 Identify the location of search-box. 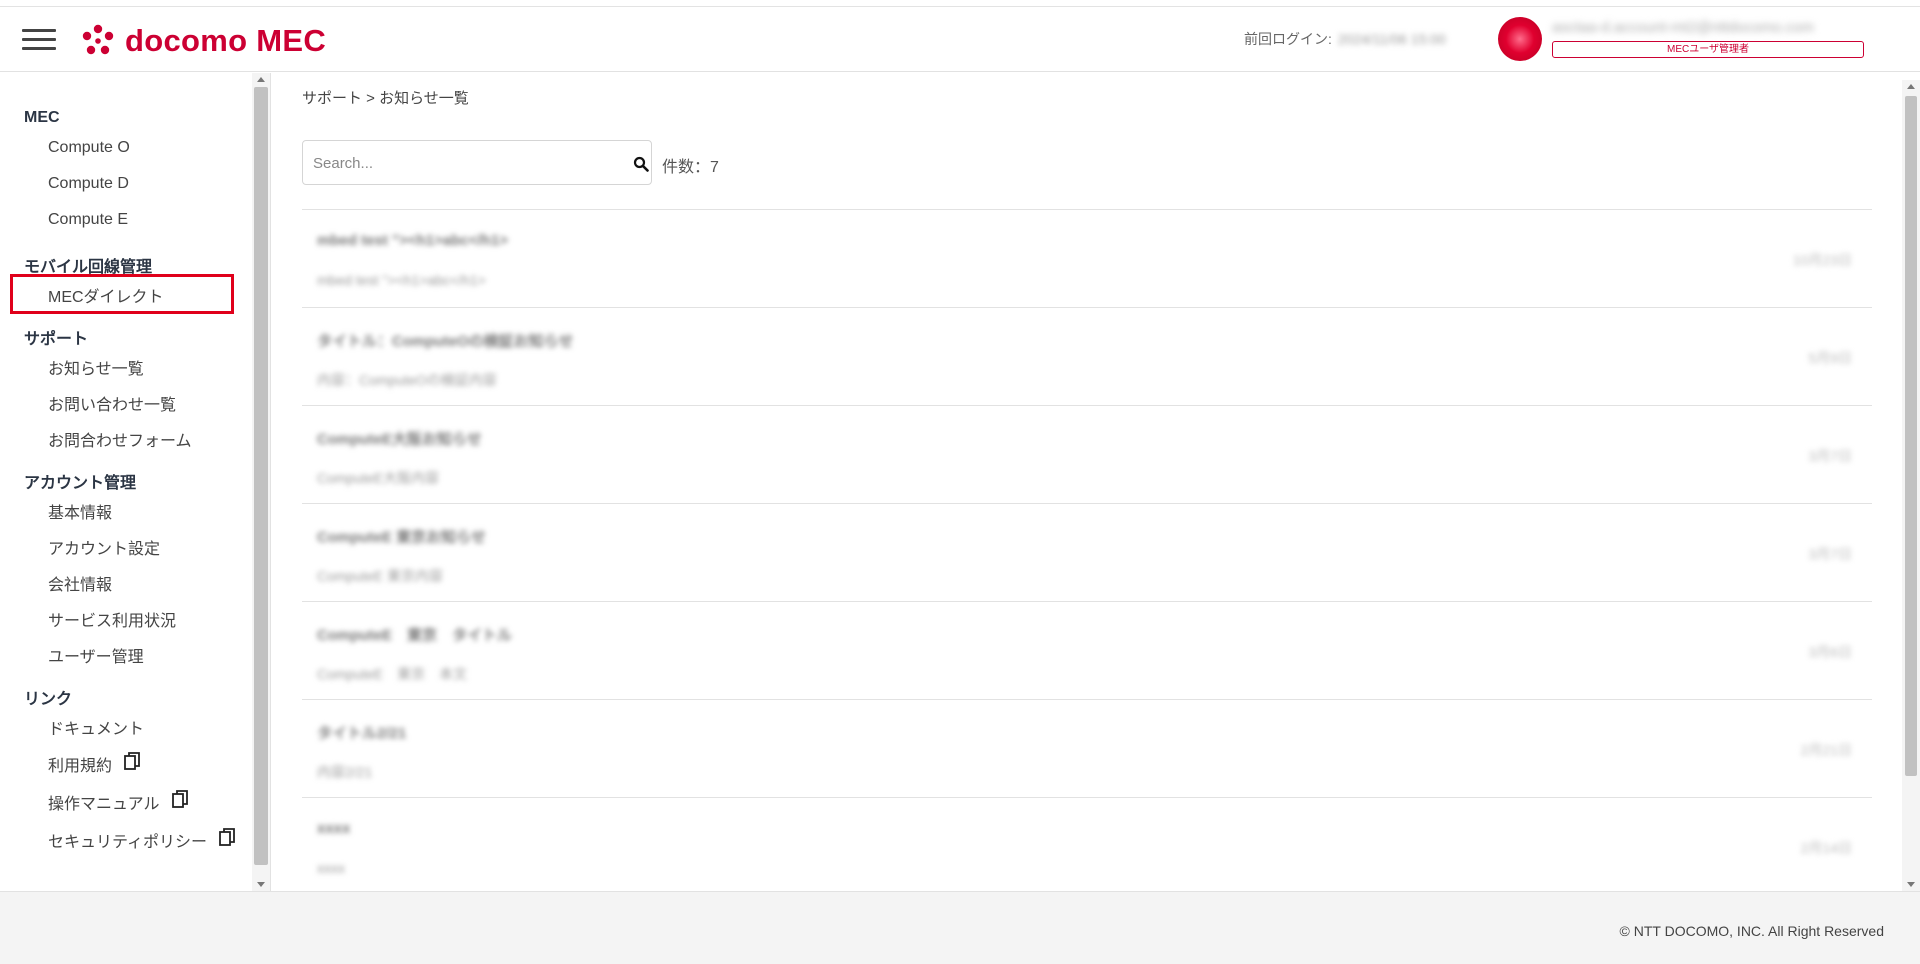
(477, 162).